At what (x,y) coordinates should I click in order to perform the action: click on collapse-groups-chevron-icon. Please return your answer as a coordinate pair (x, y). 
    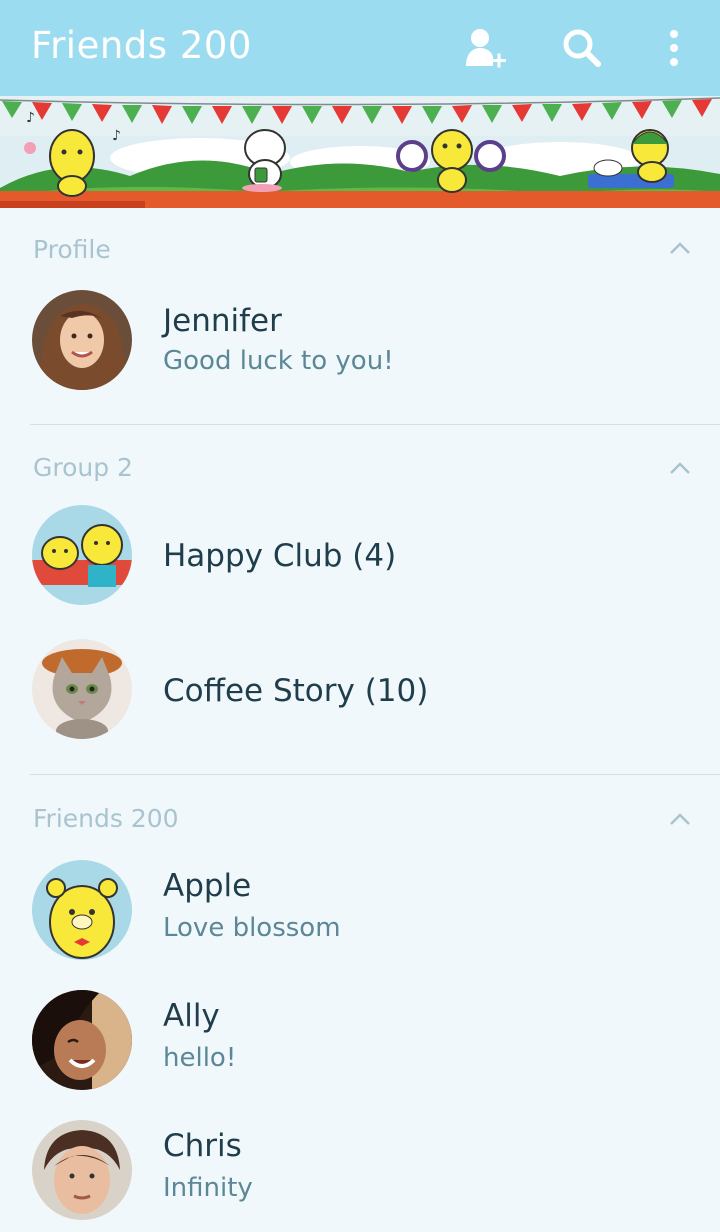
    Looking at the image, I should click on (680, 468).